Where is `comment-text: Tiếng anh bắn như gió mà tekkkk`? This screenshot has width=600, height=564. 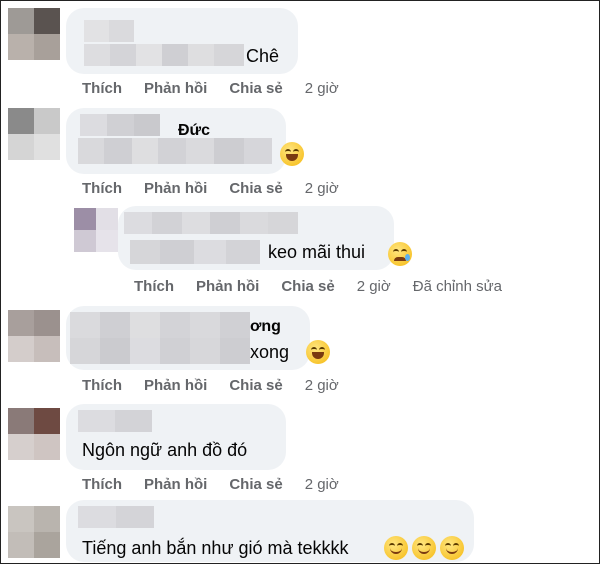
comment-text: Tiếng anh bắn như gió mà tekkkk is located at coordinates (215, 548).